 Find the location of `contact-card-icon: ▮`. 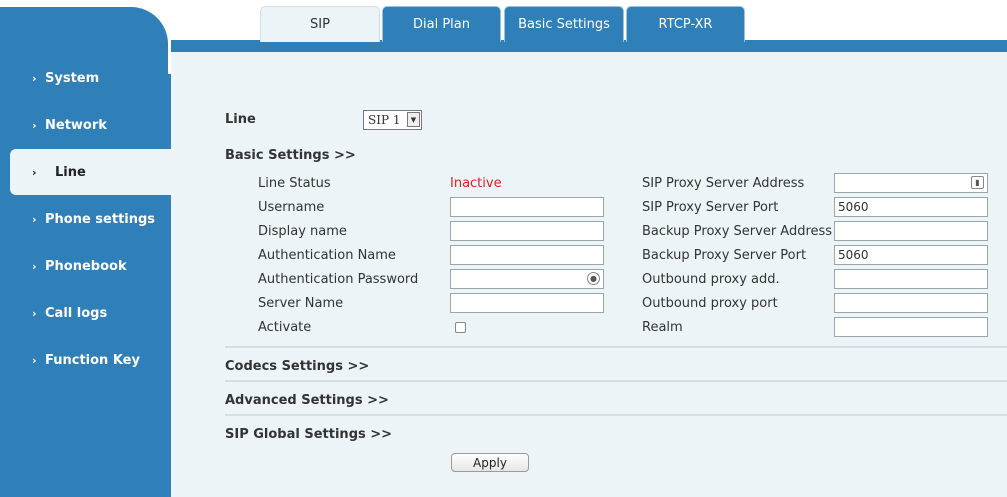

contact-card-icon: ▮ is located at coordinates (977, 182).